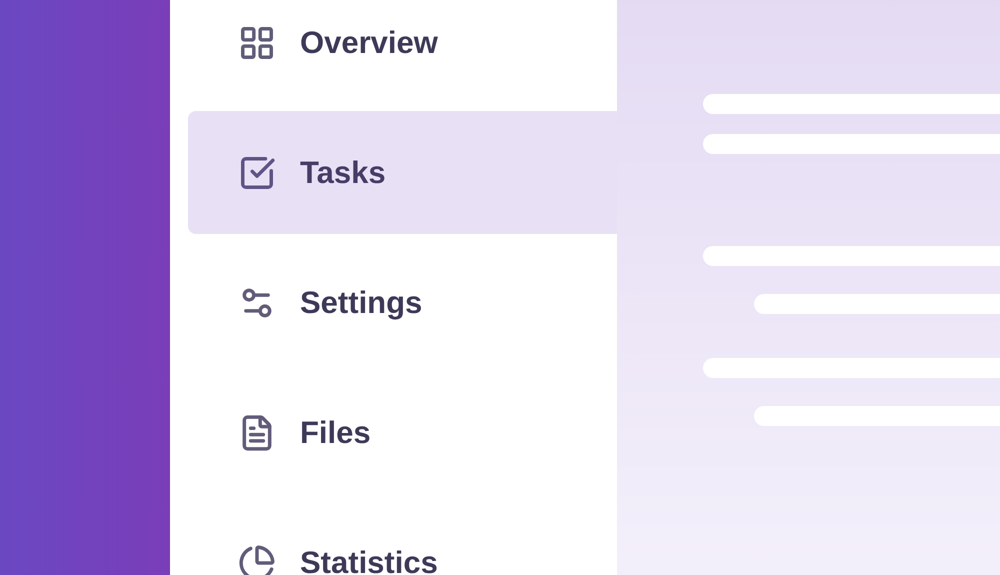 This screenshot has height=575, width=1000. I want to click on sidebar-item: Statistics, so click(402, 538).